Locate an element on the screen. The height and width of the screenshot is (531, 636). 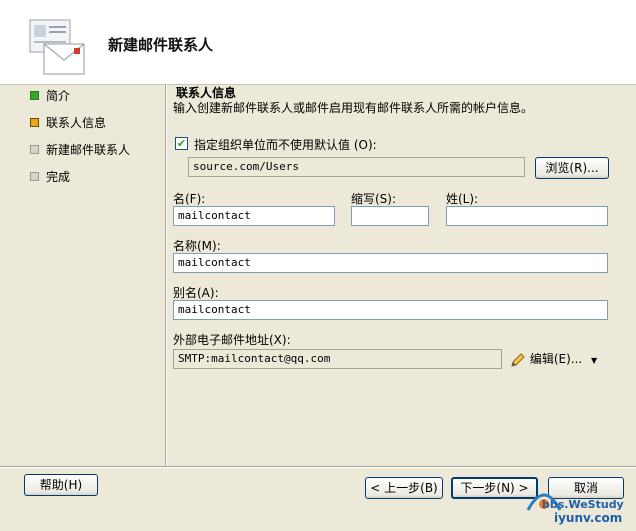
step-label: 新建邮件联系人 is located at coordinates (88, 150).